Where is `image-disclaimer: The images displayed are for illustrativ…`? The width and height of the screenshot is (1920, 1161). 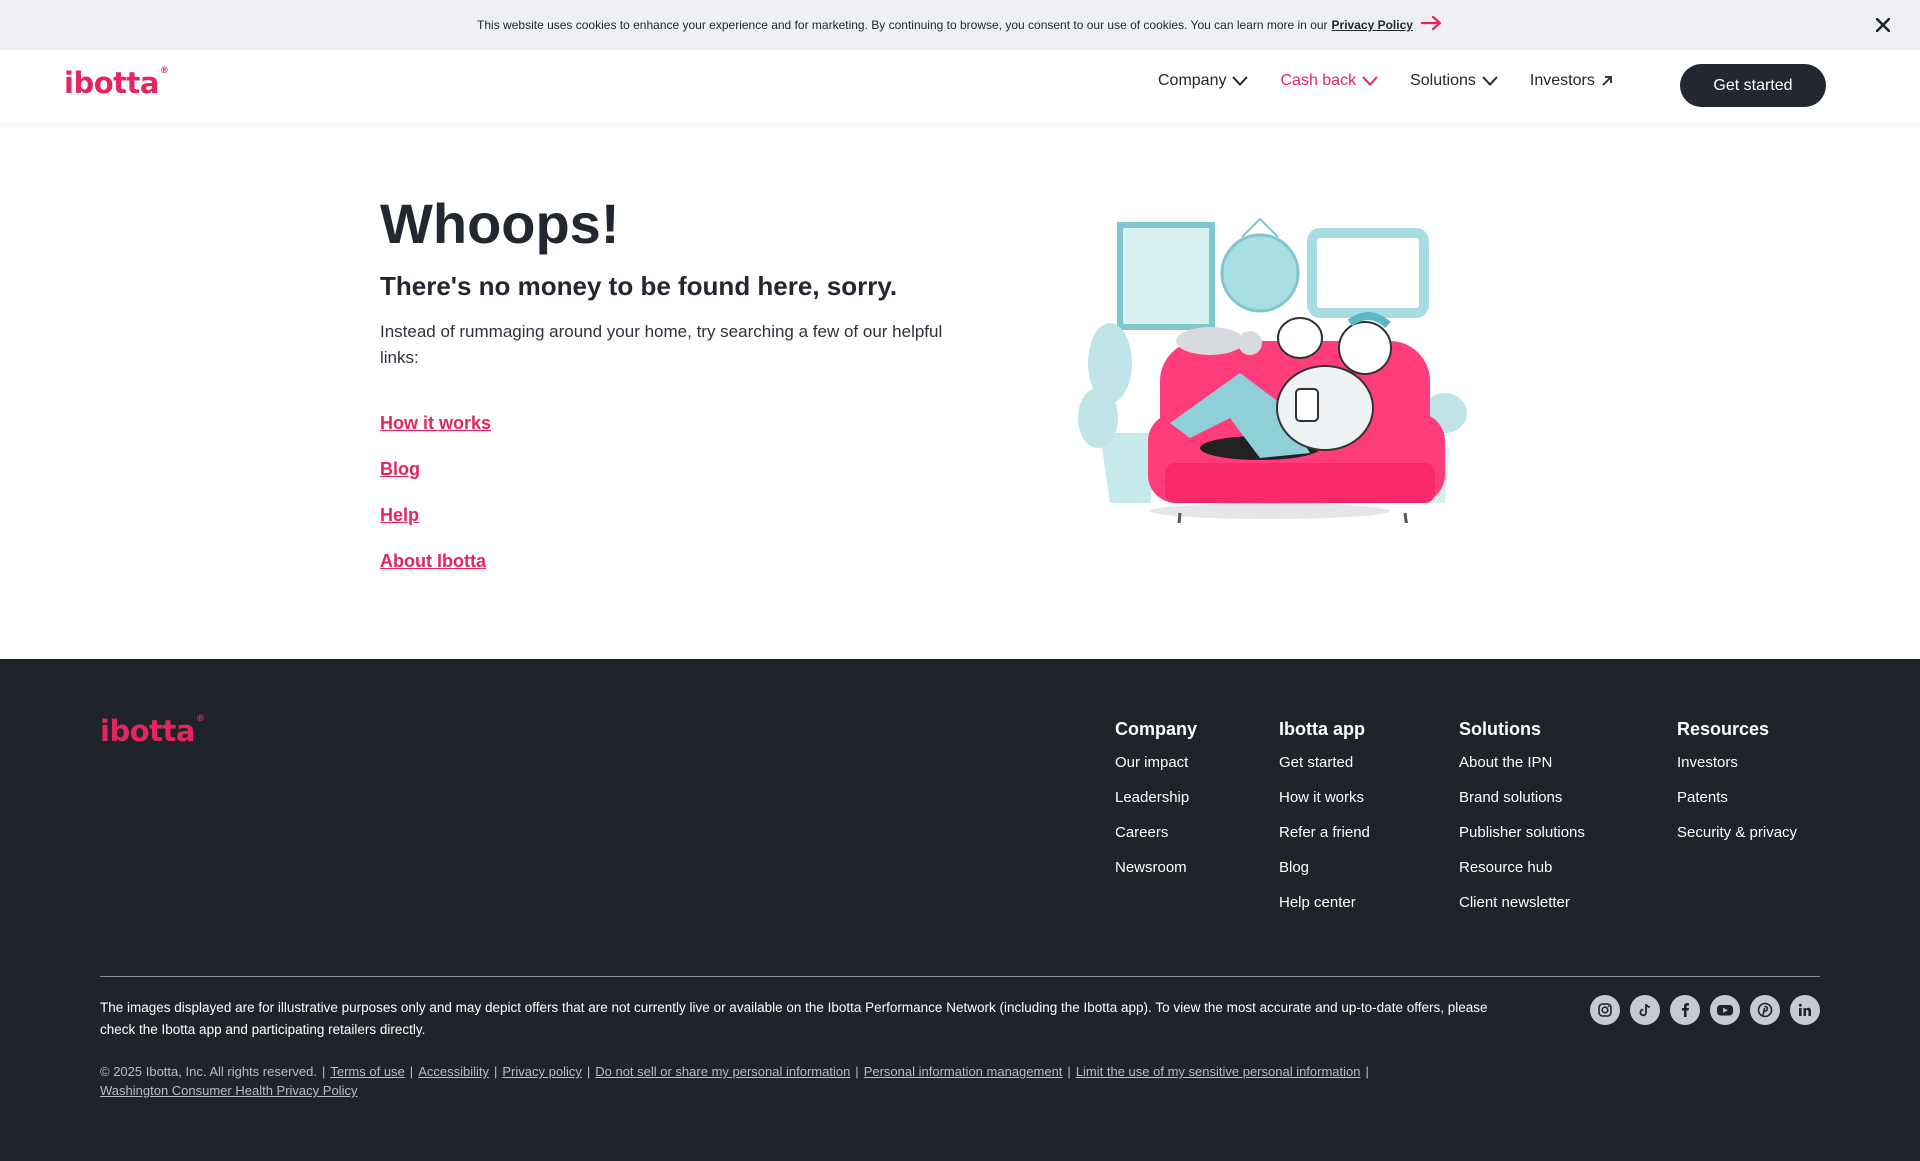
image-disclaimer: The images displayed are for illustrativ… is located at coordinates (794, 1018).